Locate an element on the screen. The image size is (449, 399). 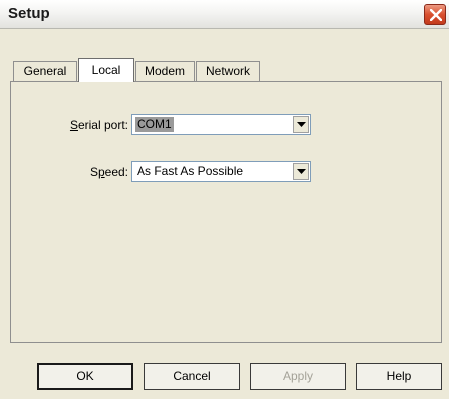
ok-button: OK is located at coordinates (85, 376).